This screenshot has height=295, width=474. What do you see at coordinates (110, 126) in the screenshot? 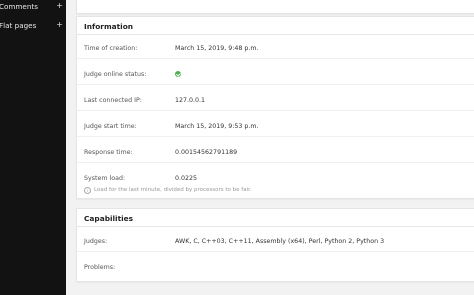
I see `row-key: Judge start time:` at bounding box center [110, 126].